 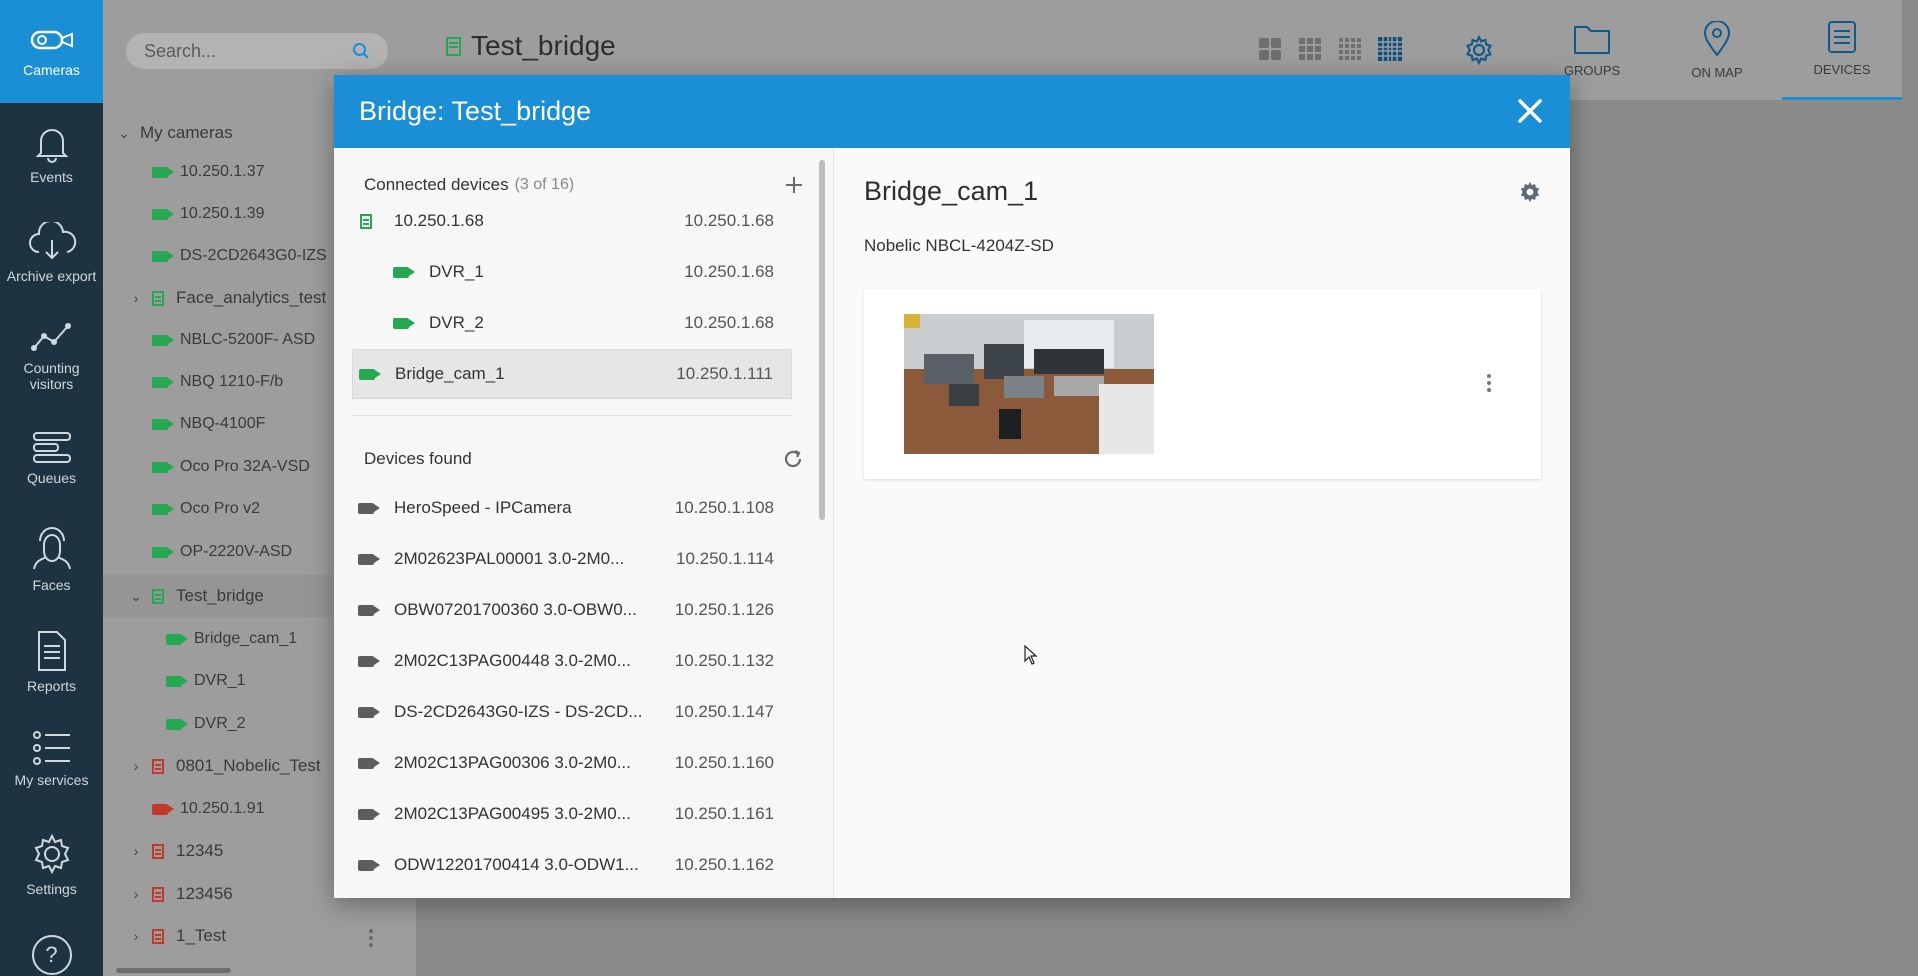 I want to click on office-scene-image, so click(x=1029, y=384).